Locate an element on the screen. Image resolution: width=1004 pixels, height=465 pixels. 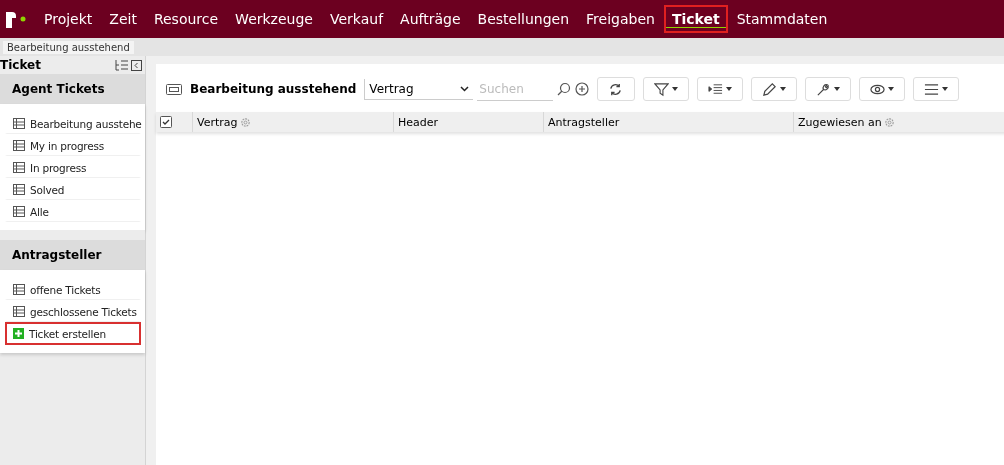
search-icon is located at coordinates (564, 89).